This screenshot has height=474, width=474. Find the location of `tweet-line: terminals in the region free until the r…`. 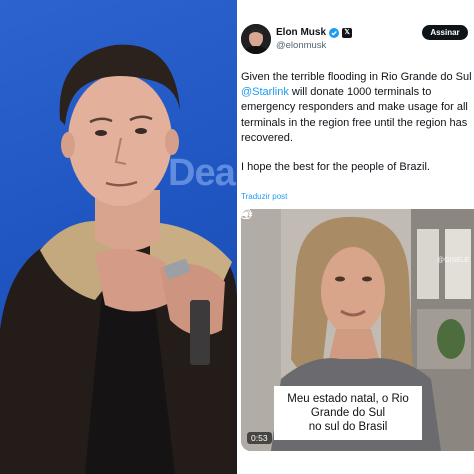

tweet-line: terminals in the region free until the r… is located at coordinates (354, 122).